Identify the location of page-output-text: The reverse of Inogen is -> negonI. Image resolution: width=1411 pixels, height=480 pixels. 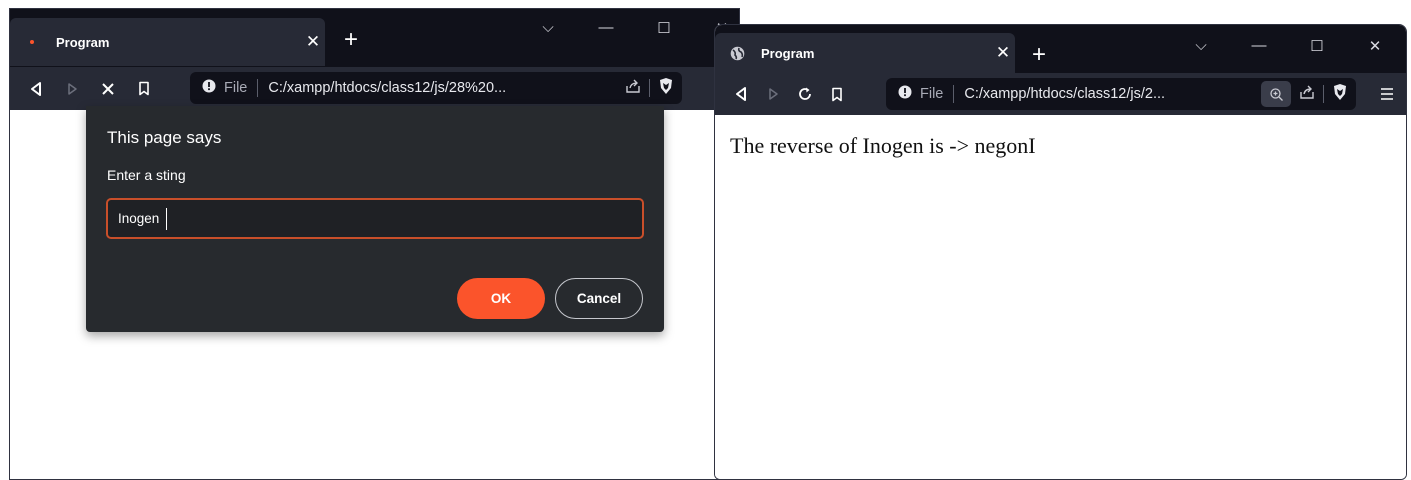
(883, 145).